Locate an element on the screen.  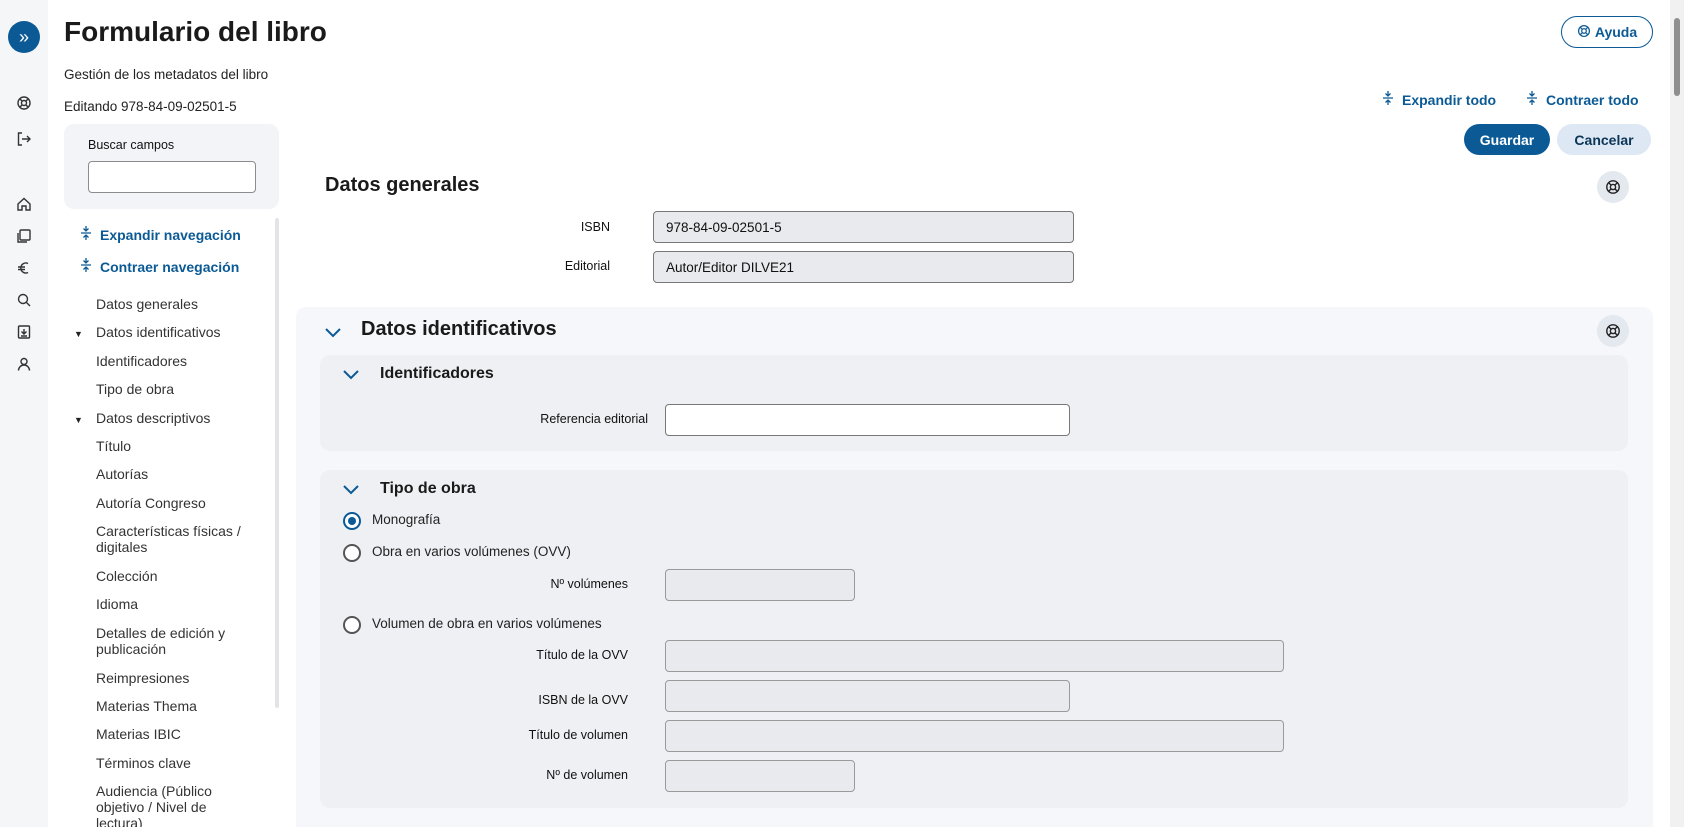
radio-obra-varios-volumenes is located at coordinates (352, 553).